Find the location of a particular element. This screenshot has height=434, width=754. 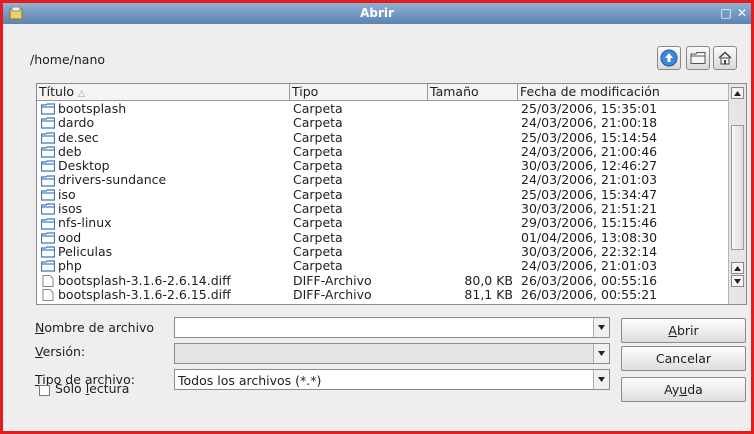

file-name: bootsplash-3.1.6-2.6.15.diff is located at coordinates (144, 294).